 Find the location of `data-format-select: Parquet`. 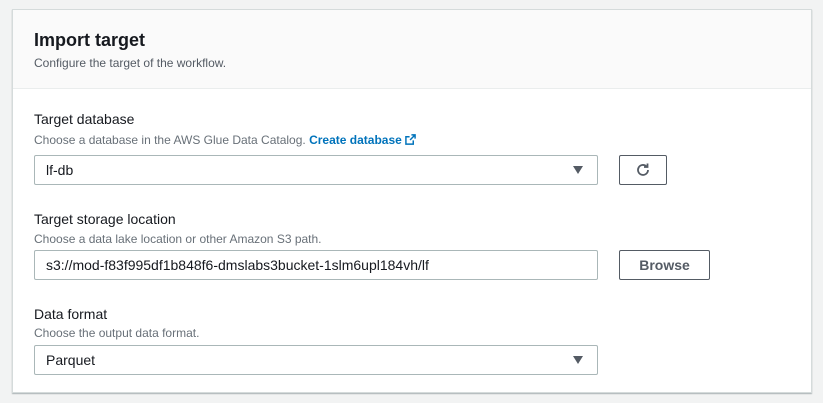

data-format-select: Parquet is located at coordinates (316, 360).